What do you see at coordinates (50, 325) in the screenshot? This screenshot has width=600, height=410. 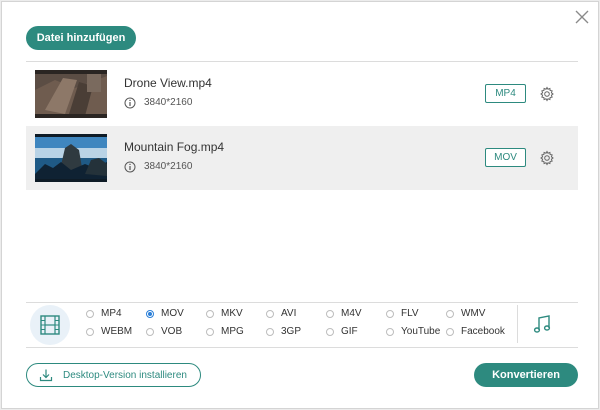 I see `film-icon` at bounding box center [50, 325].